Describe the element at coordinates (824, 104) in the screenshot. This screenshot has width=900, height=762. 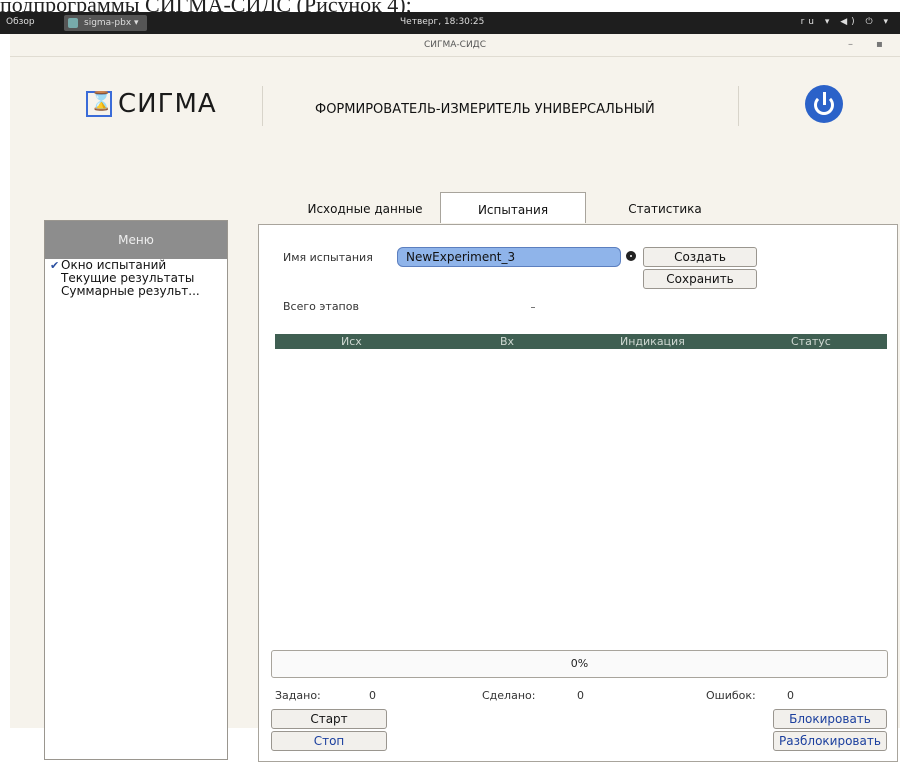
I see `power-icon` at that location.